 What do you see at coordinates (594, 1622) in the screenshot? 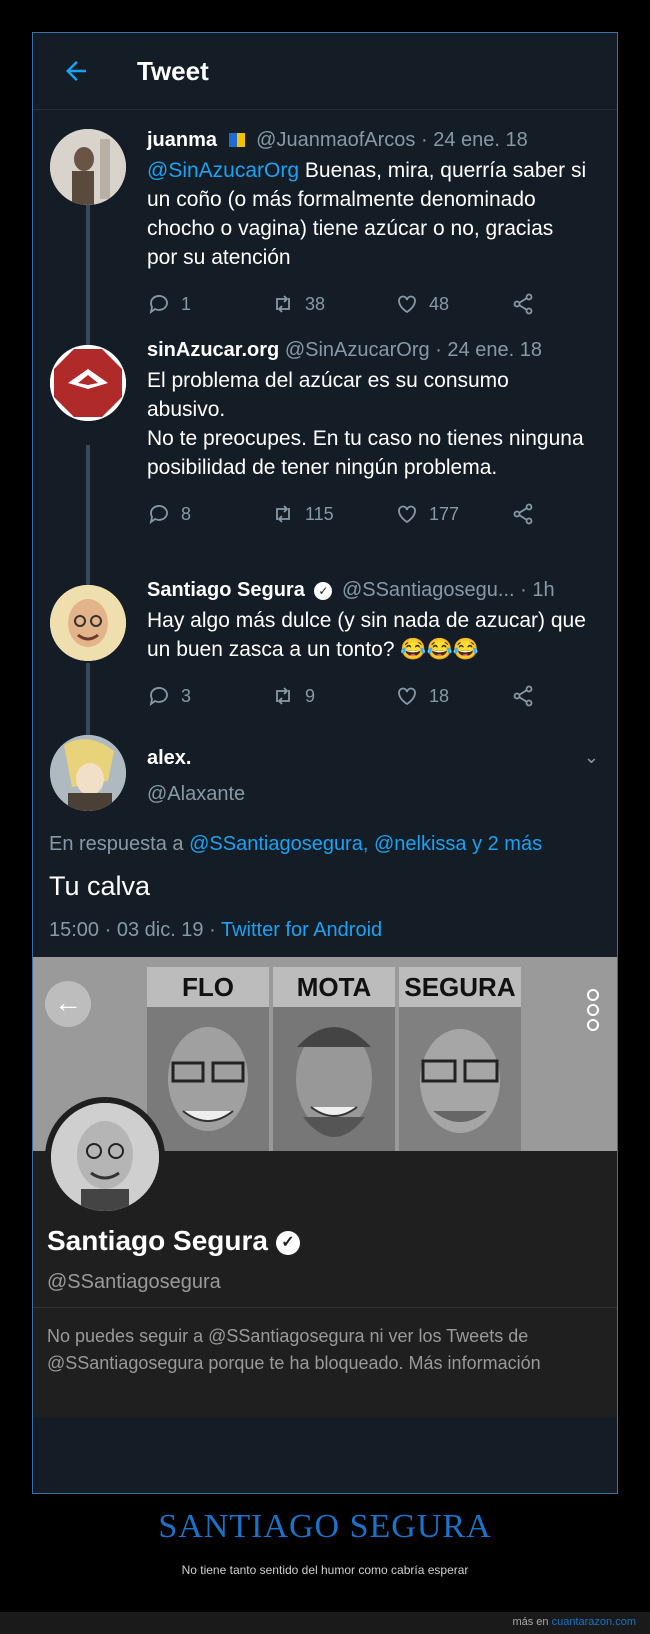
I see `site-link: cuantarazon.com` at bounding box center [594, 1622].